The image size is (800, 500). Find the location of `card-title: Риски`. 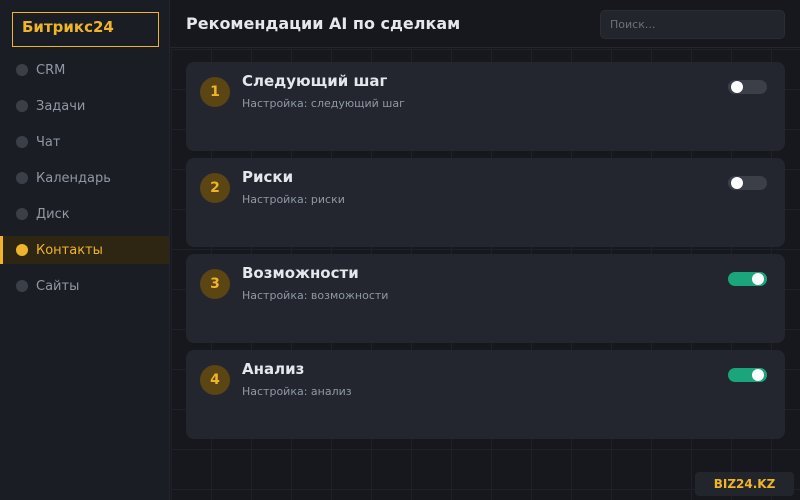

card-title: Риски is located at coordinates (268, 177).